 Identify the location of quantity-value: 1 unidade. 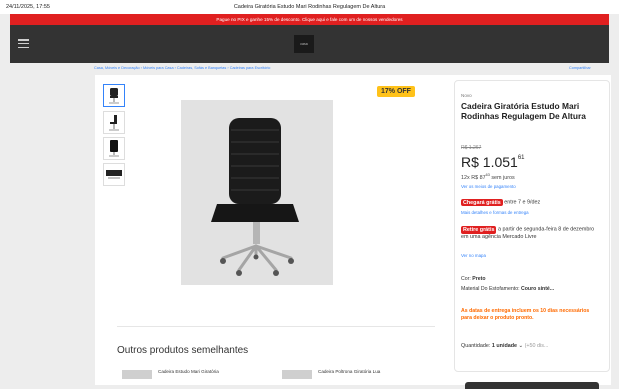
(504, 346).